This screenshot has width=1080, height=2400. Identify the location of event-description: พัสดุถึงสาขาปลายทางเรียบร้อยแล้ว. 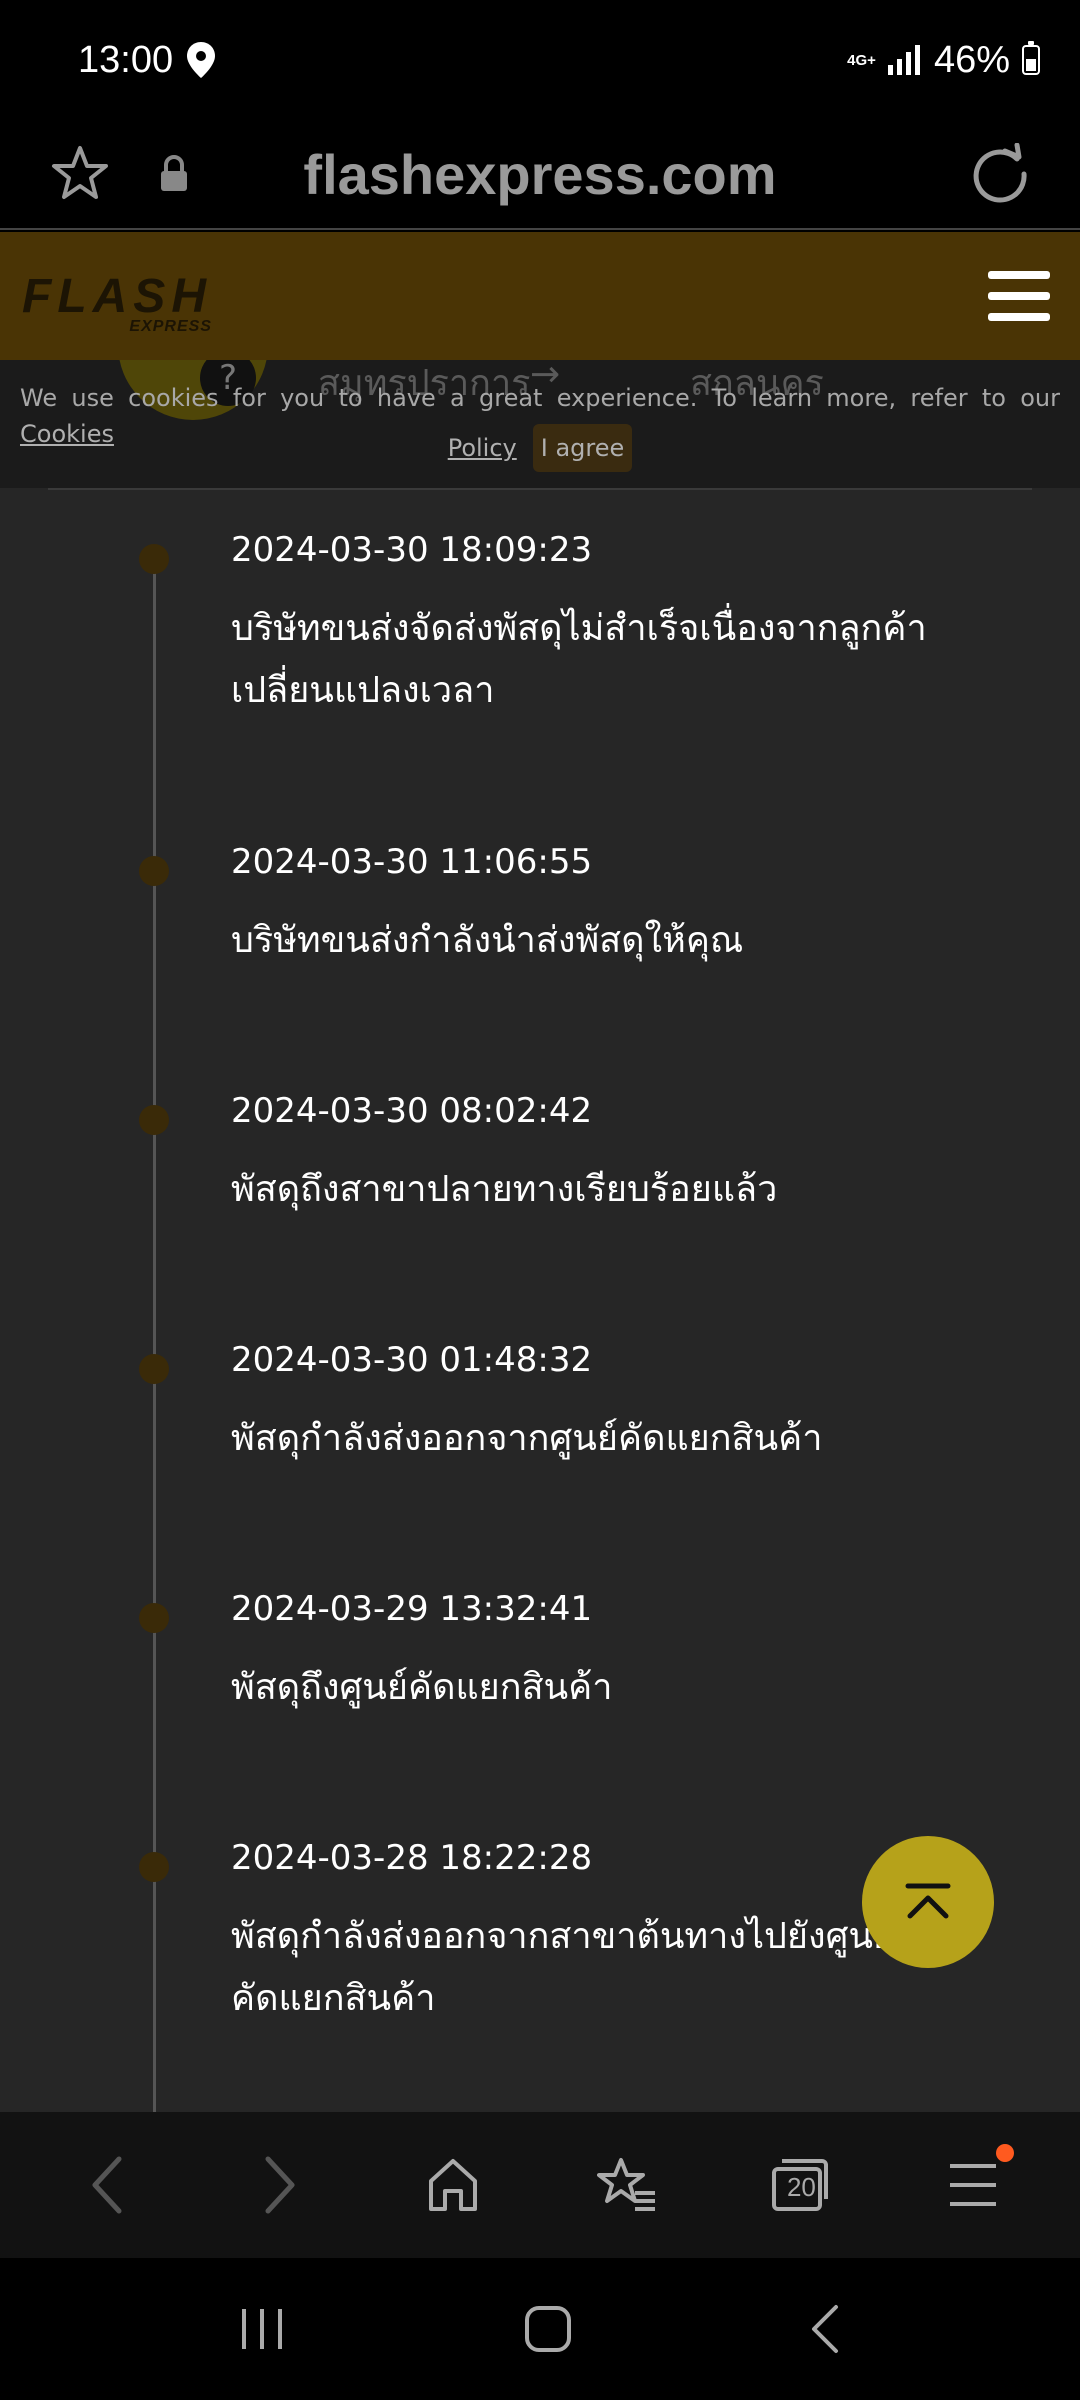
(504, 1189).